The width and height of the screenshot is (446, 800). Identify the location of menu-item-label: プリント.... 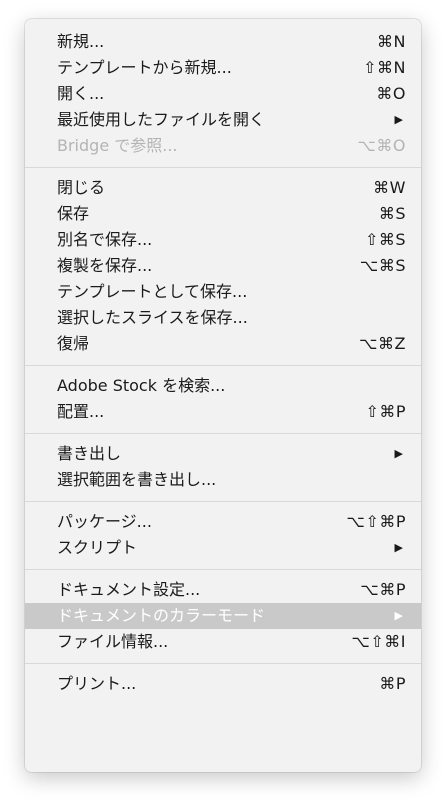
(97, 683).